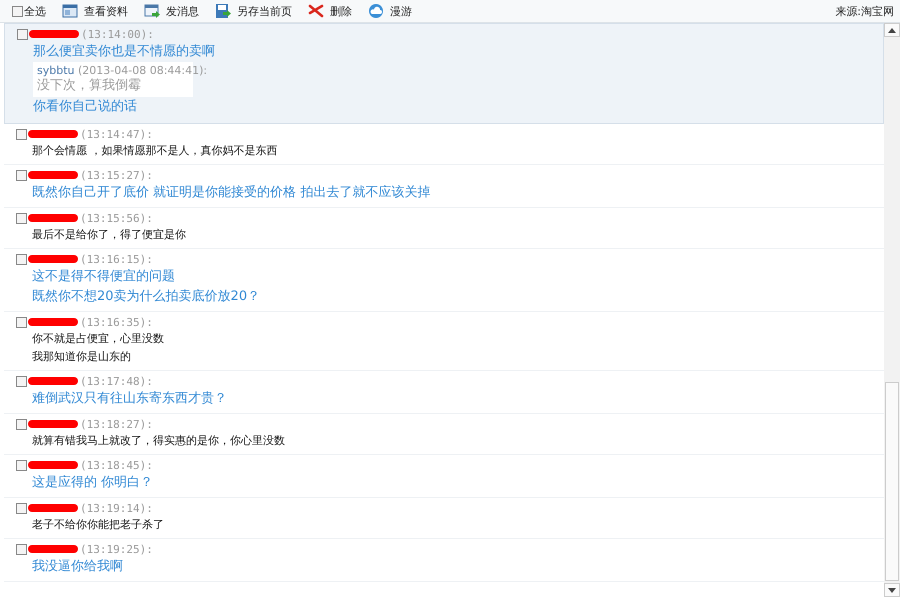 This screenshot has width=900, height=597. What do you see at coordinates (892, 481) in the screenshot?
I see `scroll-thumb` at bounding box center [892, 481].